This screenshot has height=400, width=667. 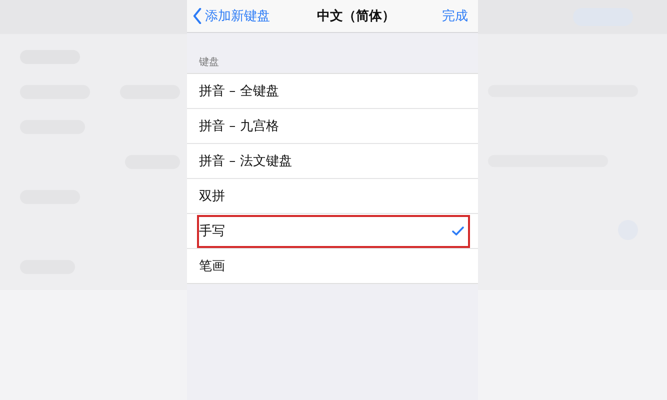 I want to click on section-header: 键盘, so click(x=209, y=63).